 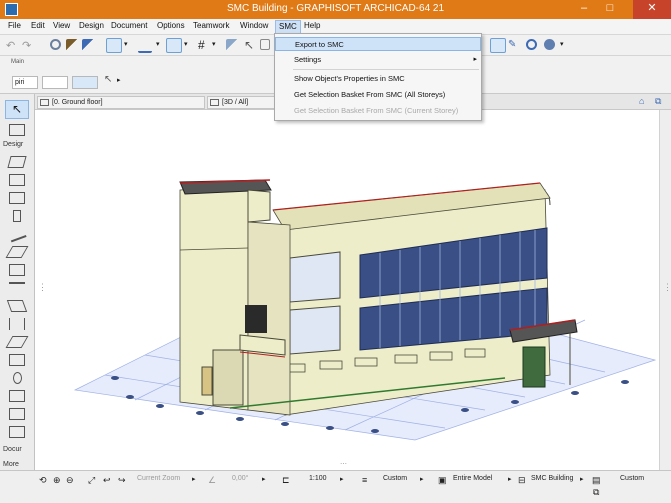 I want to click on menu-teamwork: Teamwork, so click(x=211, y=25).